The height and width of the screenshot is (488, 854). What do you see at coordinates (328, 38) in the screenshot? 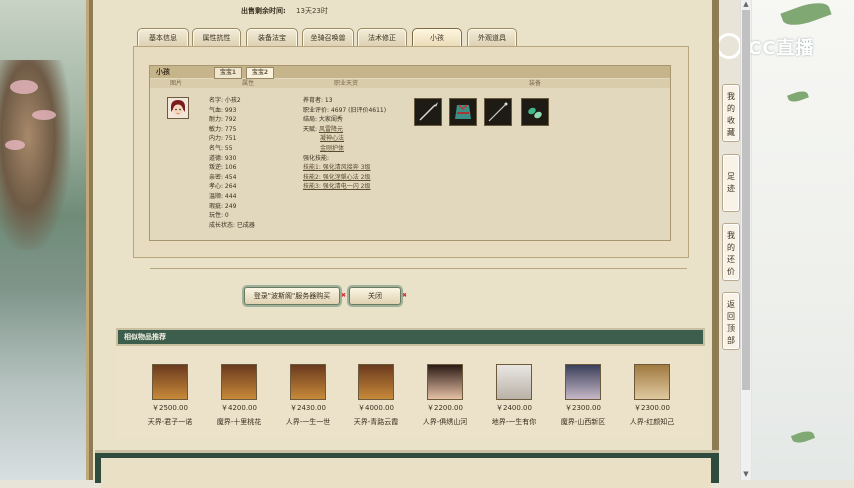
I see `tab-mounts: 坐骑召唤兽` at bounding box center [328, 38].